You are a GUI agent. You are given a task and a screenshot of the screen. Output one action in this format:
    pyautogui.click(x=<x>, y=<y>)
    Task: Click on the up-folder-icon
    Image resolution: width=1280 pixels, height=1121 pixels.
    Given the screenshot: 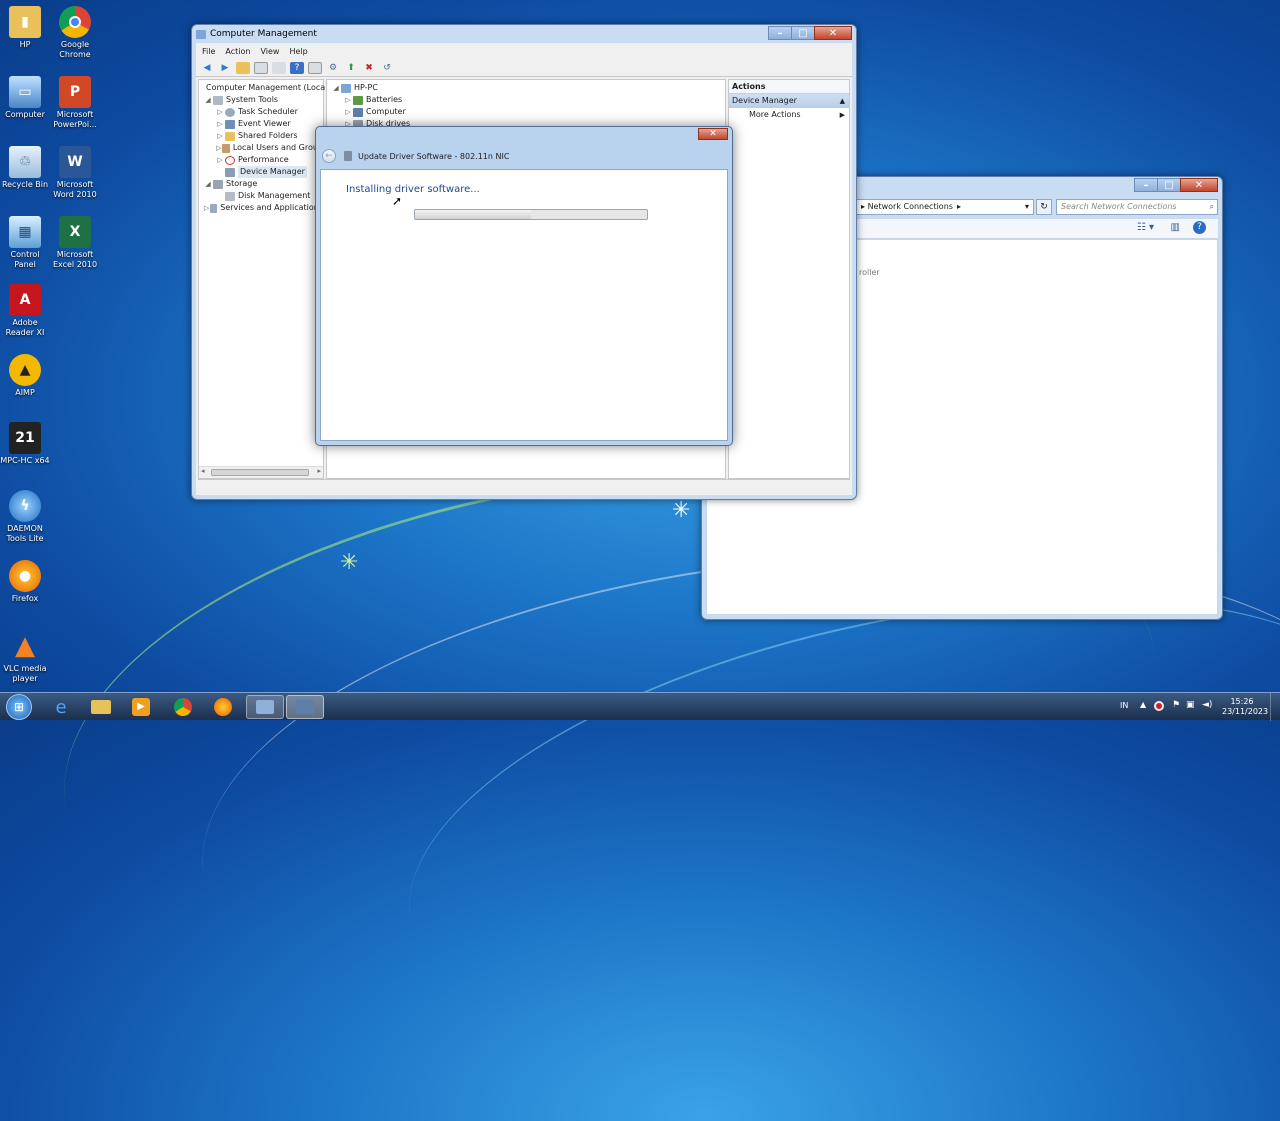 What is the action you would take?
    pyautogui.click(x=243, y=67)
    